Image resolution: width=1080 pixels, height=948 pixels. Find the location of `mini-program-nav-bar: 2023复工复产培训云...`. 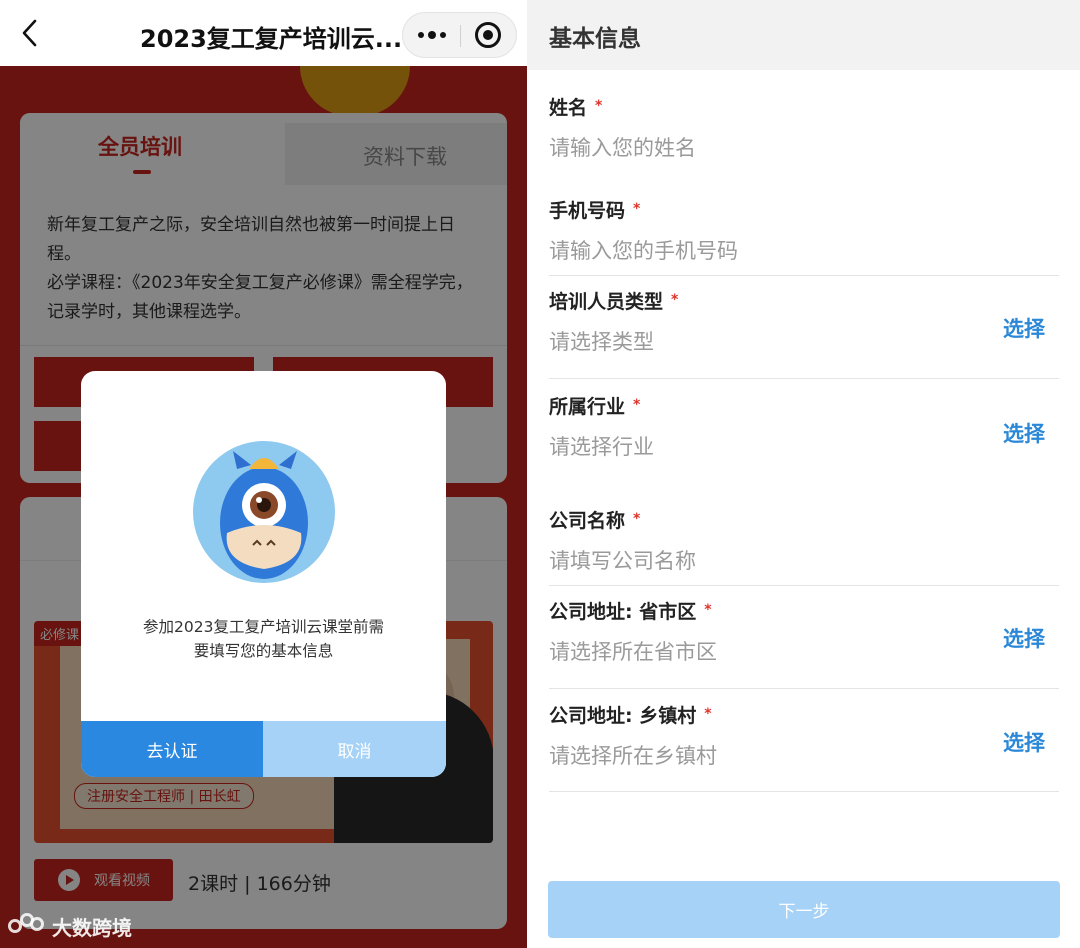

mini-program-nav-bar: 2023复工复产培训云... is located at coordinates (263, 33).